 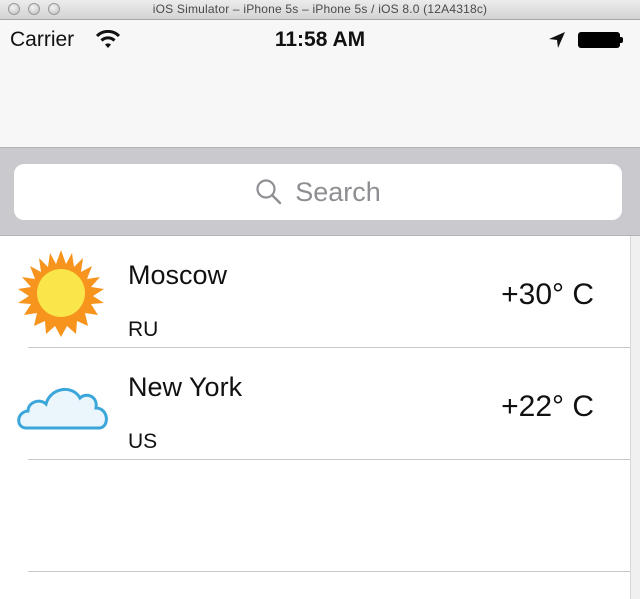 I want to click on temperature: +22° C, so click(x=547, y=406).